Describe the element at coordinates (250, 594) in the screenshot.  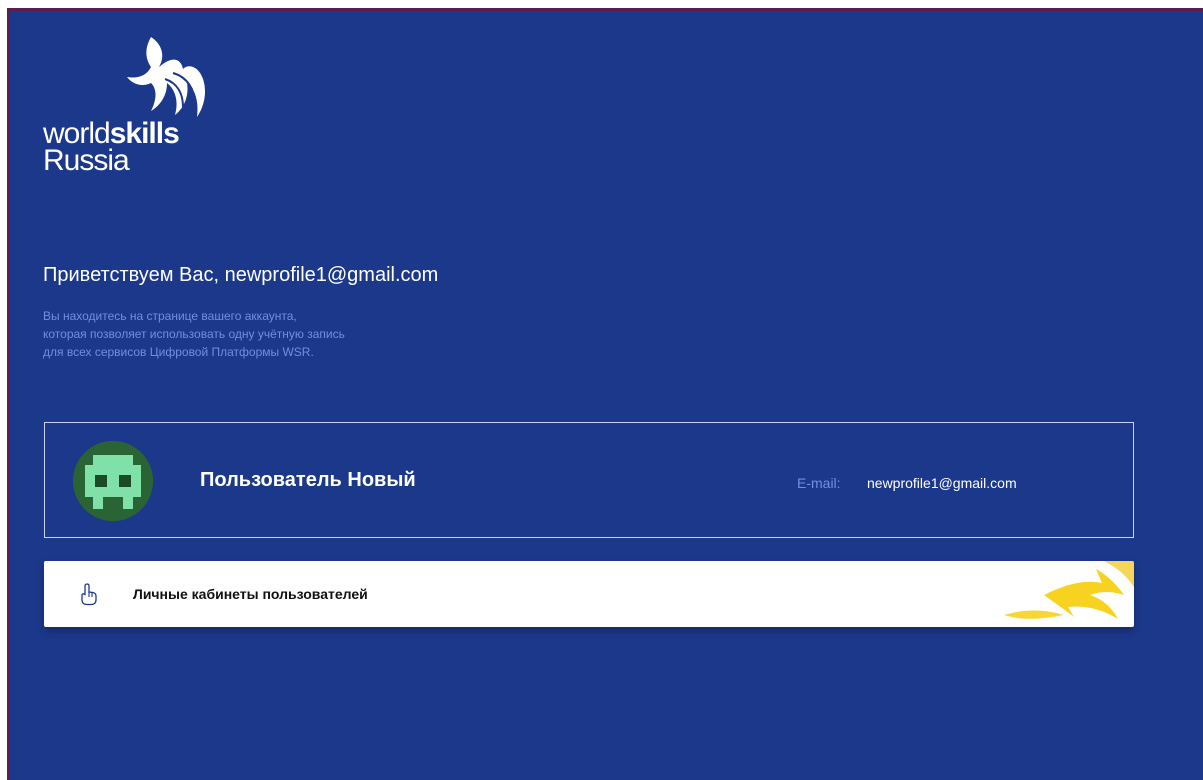
I see `user-cabinets-label: Личные кабинеты пользователей` at that location.